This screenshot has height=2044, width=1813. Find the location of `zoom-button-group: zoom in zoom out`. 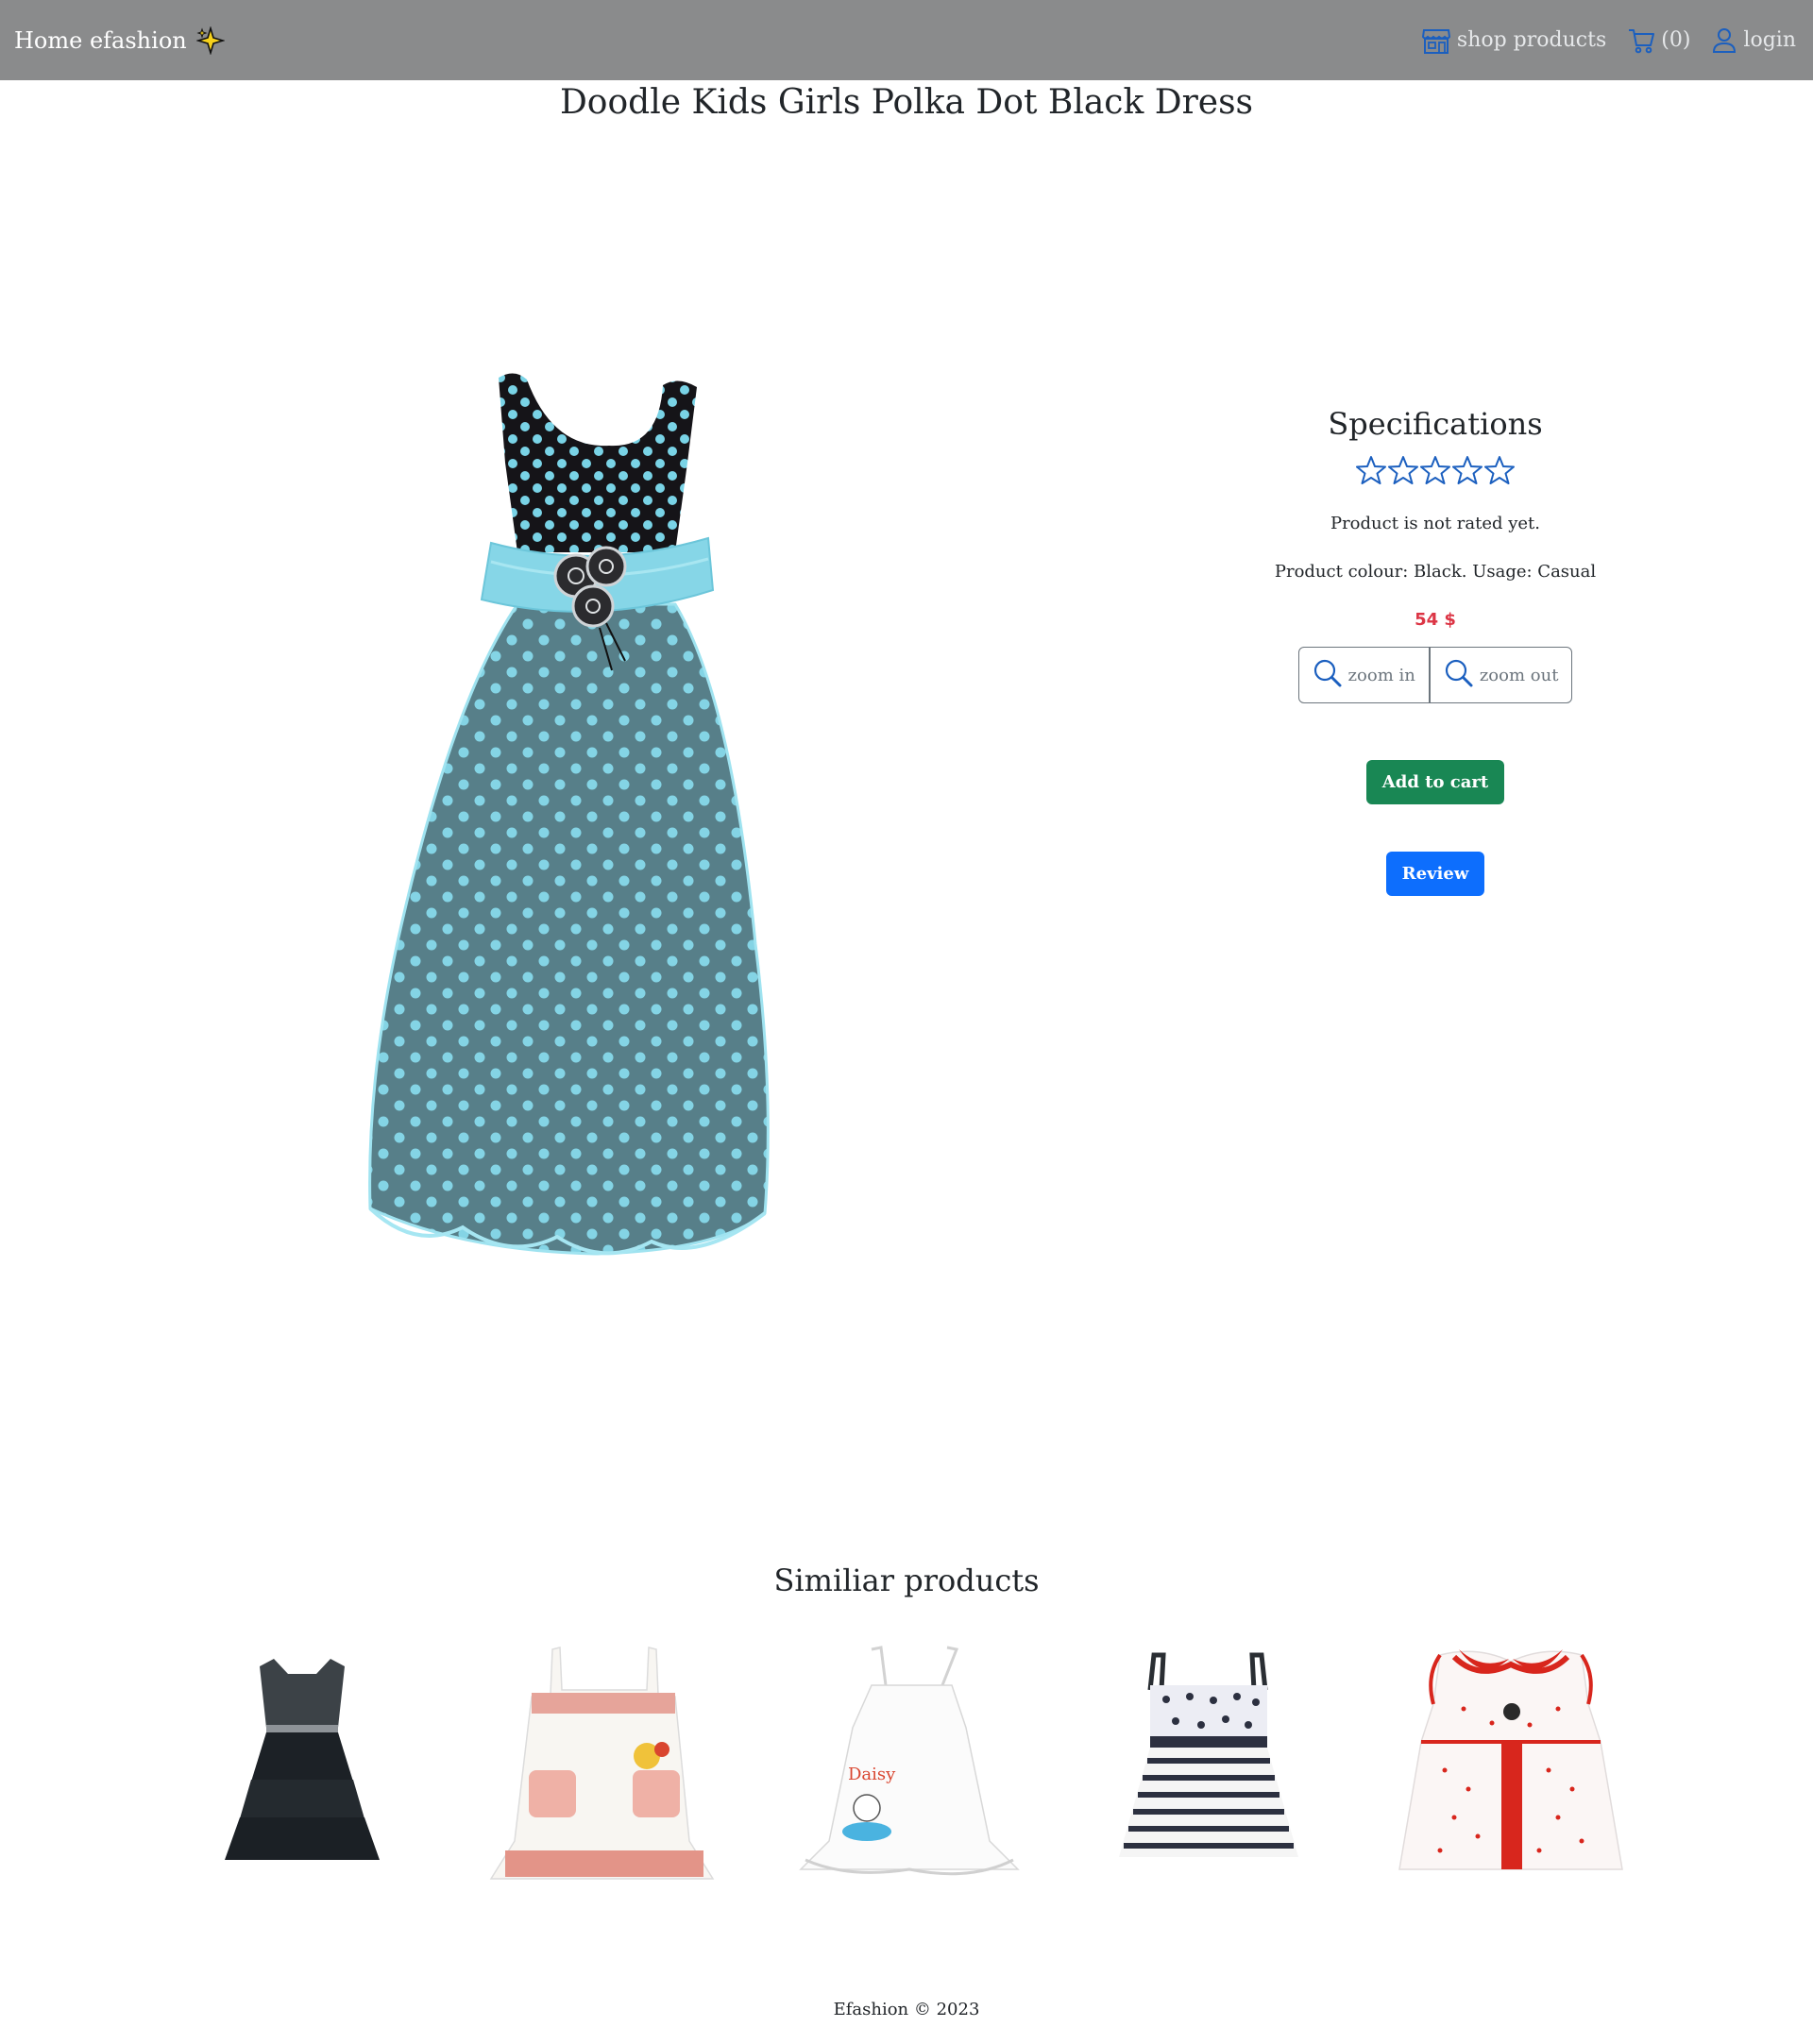

zoom-button-group: zoom in zoom out is located at coordinates (1435, 675).